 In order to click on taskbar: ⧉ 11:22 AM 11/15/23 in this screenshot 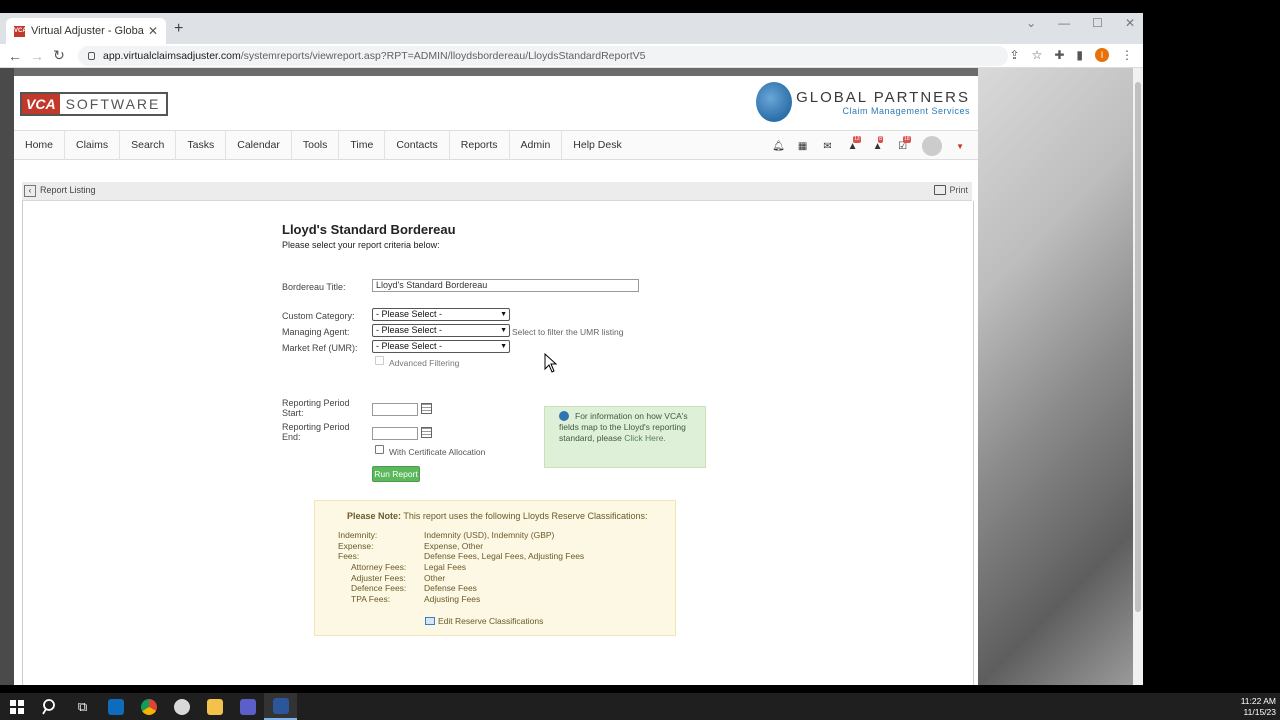, I will do `click(640, 706)`.